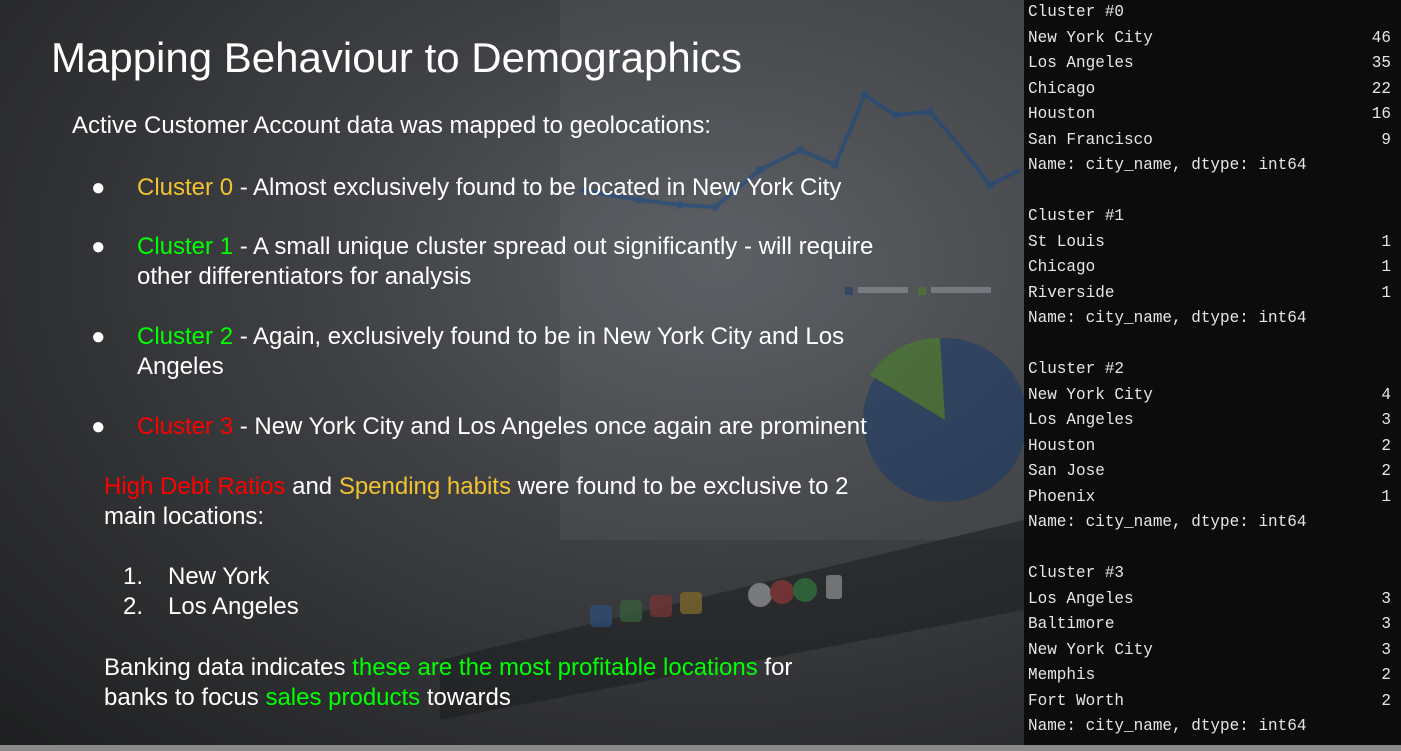  Describe the element at coordinates (1212, 293) in the screenshot. I see `console-row: Riverside 1` at that location.